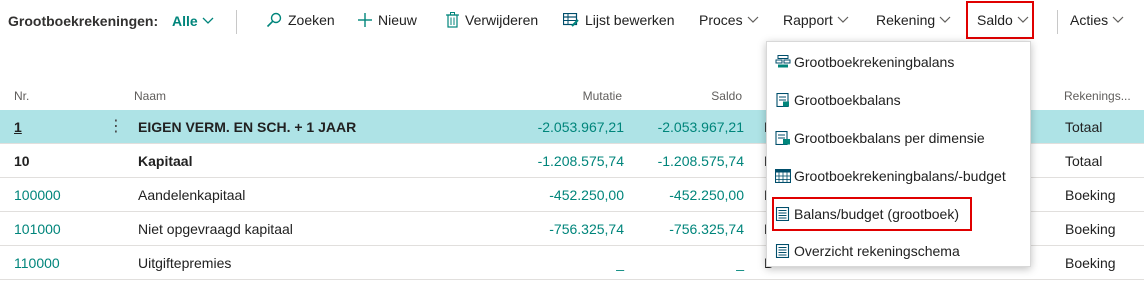  What do you see at coordinates (586, 229) in the screenshot?
I see `row-mutation: -756.325,74` at bounding box center [586, 229].